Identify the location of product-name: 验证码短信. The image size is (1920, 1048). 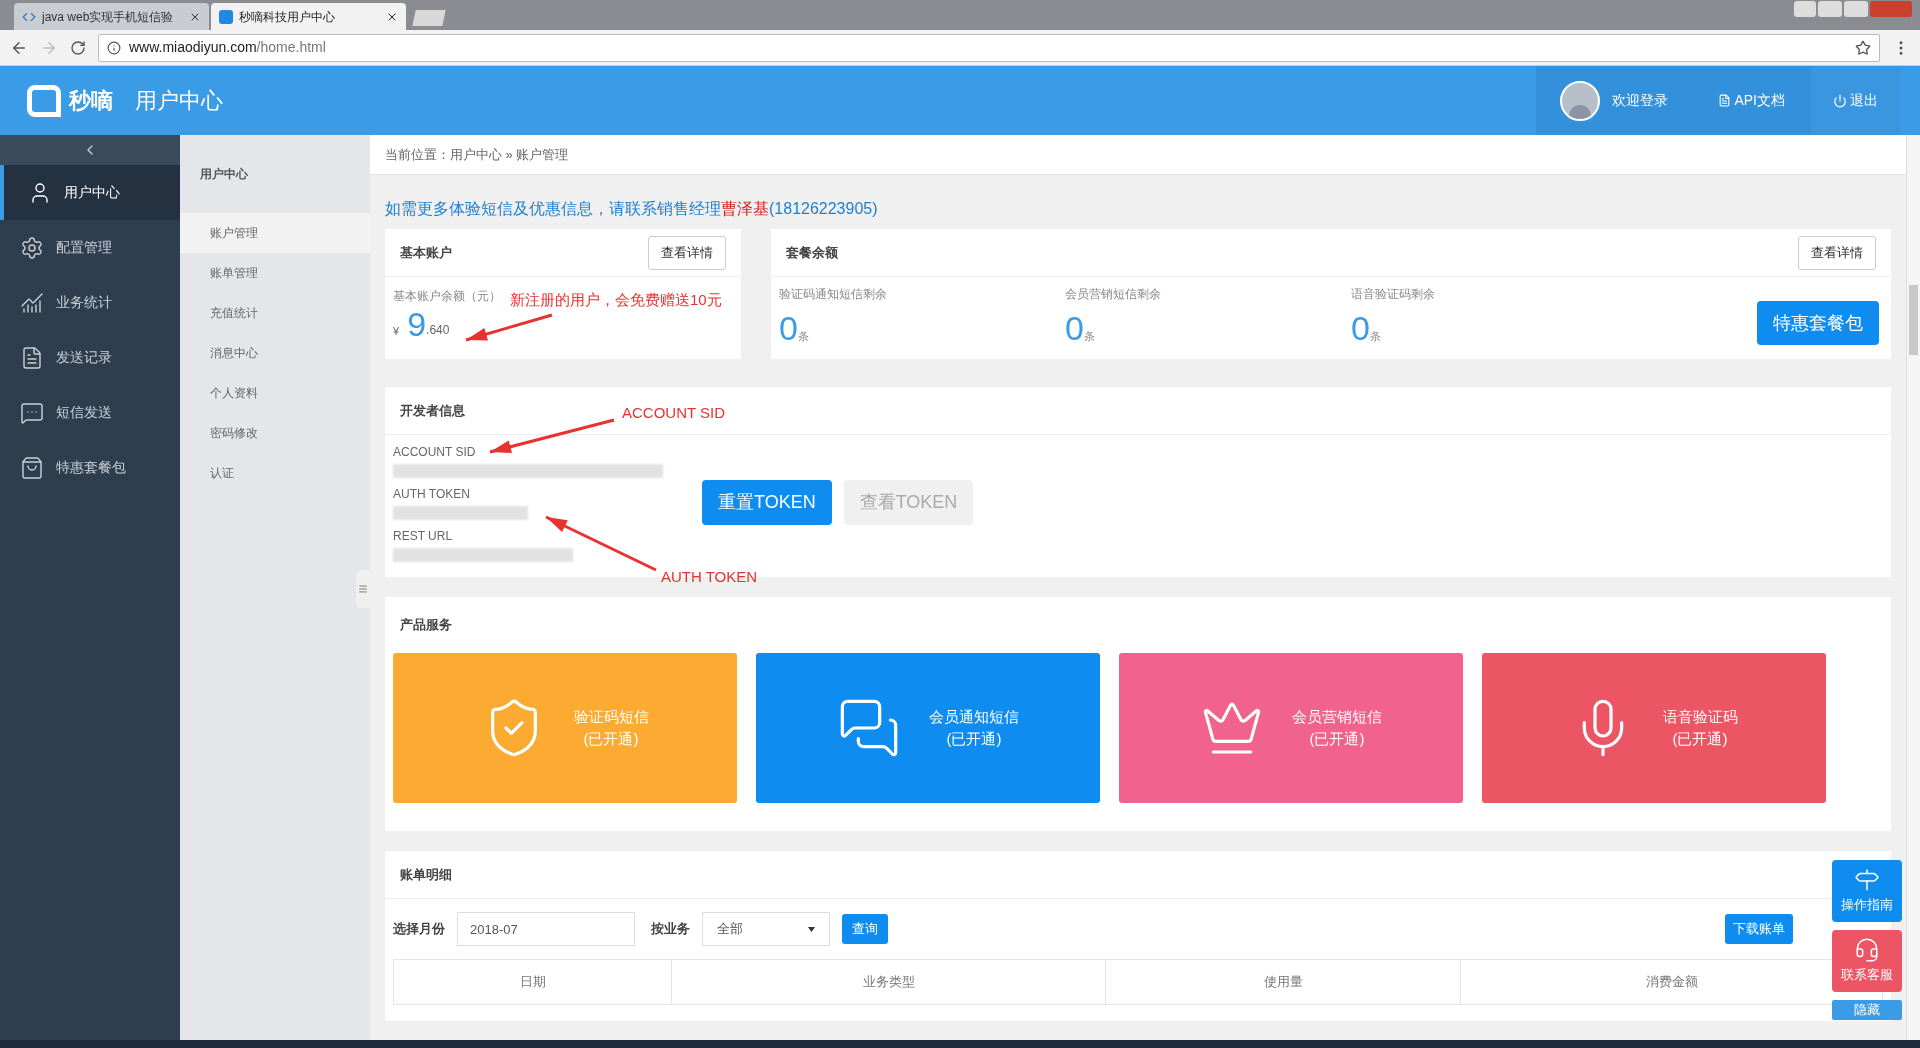
(611, 717).